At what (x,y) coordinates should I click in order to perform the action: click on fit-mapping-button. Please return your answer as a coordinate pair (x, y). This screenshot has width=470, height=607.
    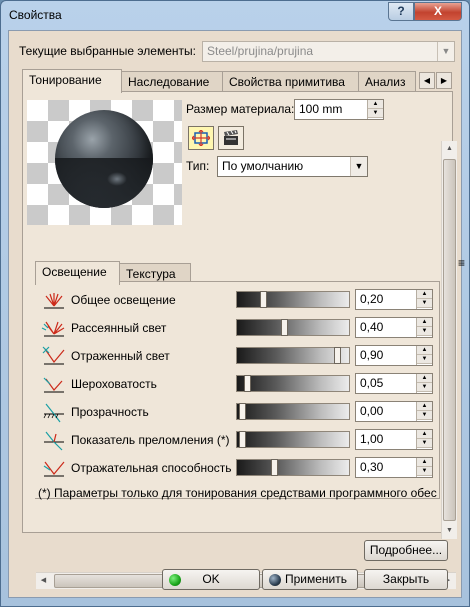
    Looking at the image, I should click on (201, 138).